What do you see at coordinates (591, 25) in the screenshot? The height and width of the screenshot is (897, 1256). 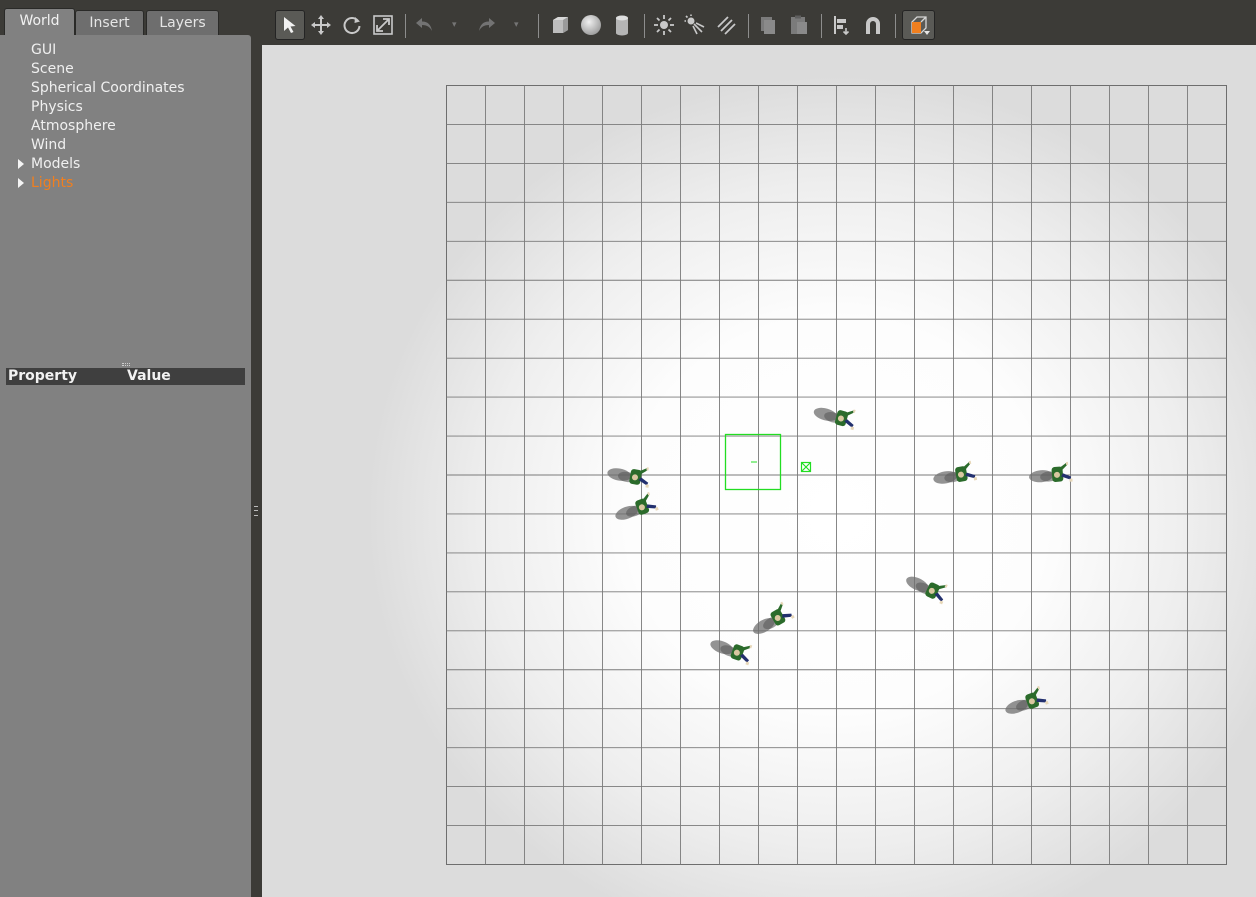 I see `sphere-shape-icon` at bounding box center [591, 25].